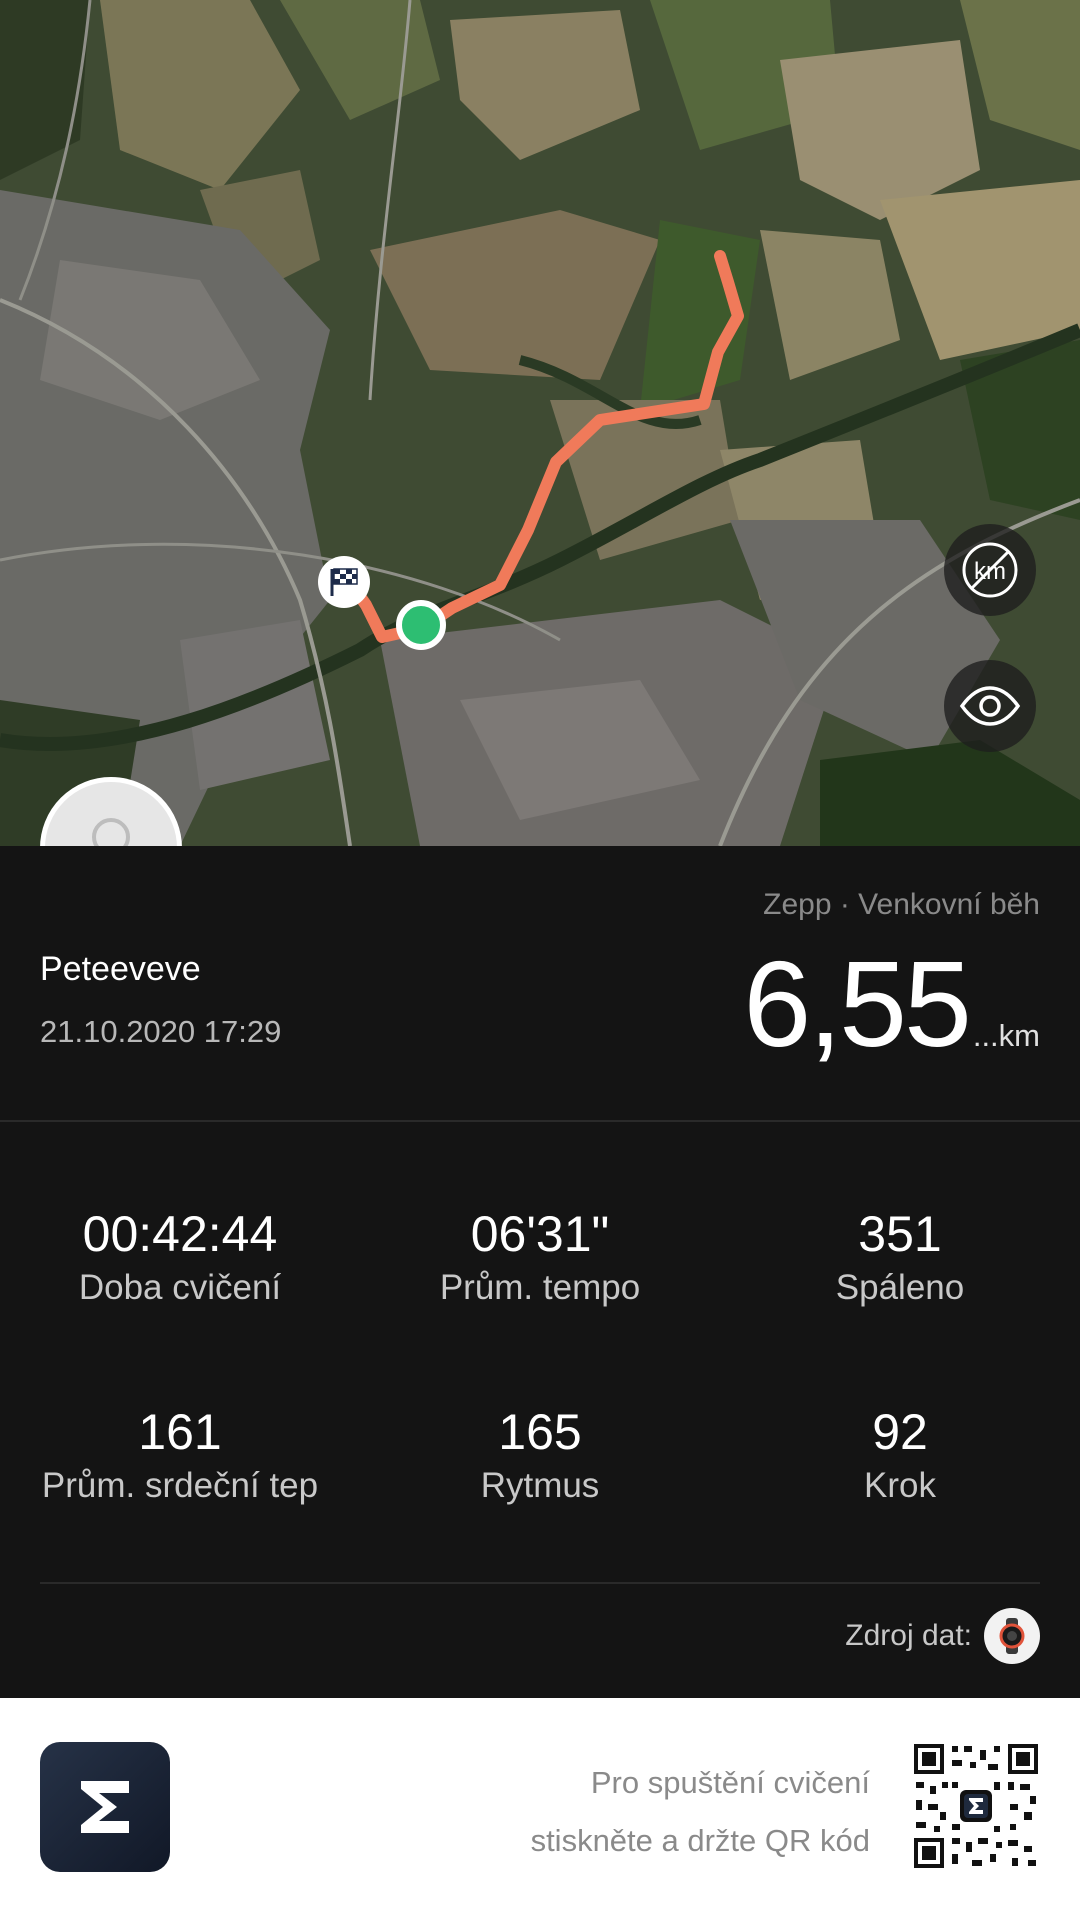 The height and width of the screenshot is (1916, 1080). I want to click on route-line, so click(545, 446).